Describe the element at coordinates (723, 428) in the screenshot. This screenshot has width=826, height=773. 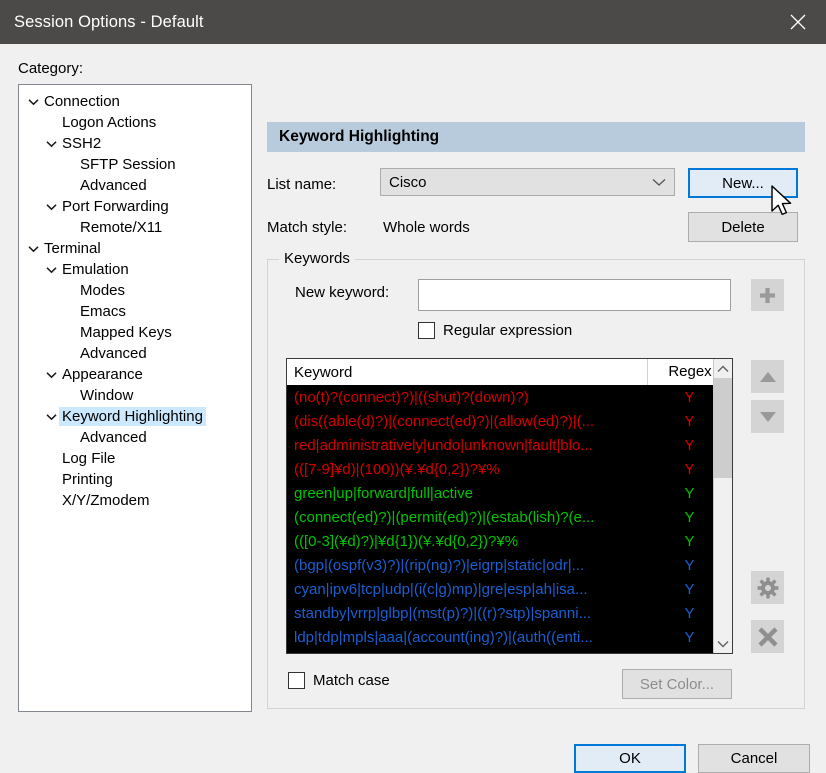
I see `scrollbar-thumb` at that location.